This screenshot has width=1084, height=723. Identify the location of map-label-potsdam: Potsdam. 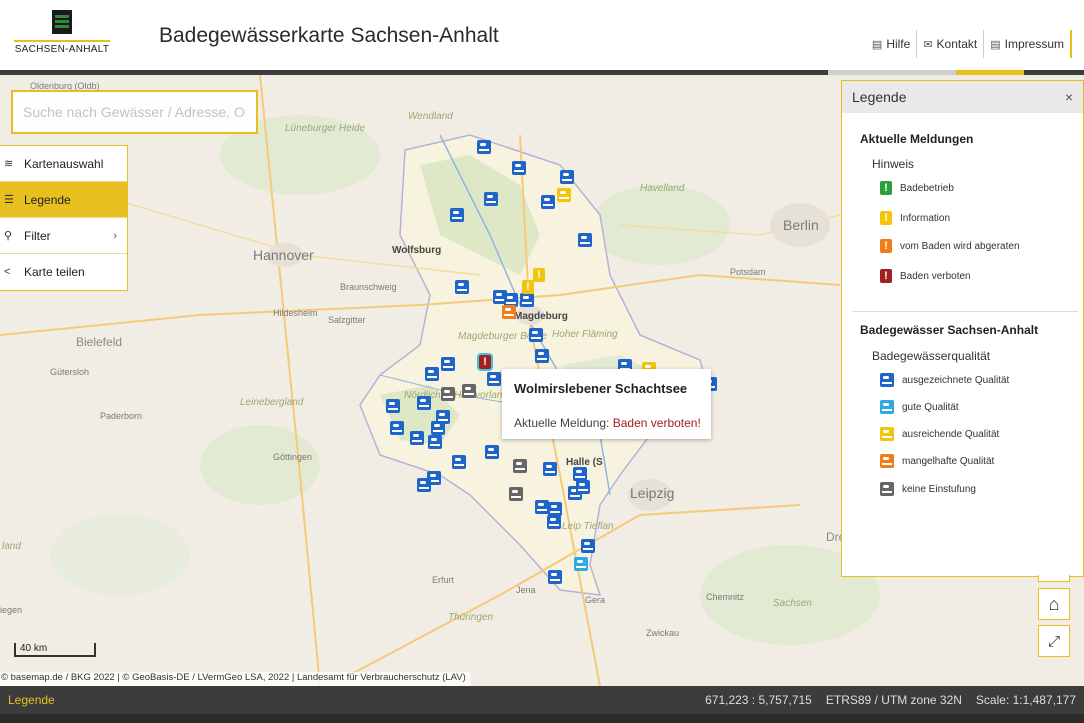
(748, 272).